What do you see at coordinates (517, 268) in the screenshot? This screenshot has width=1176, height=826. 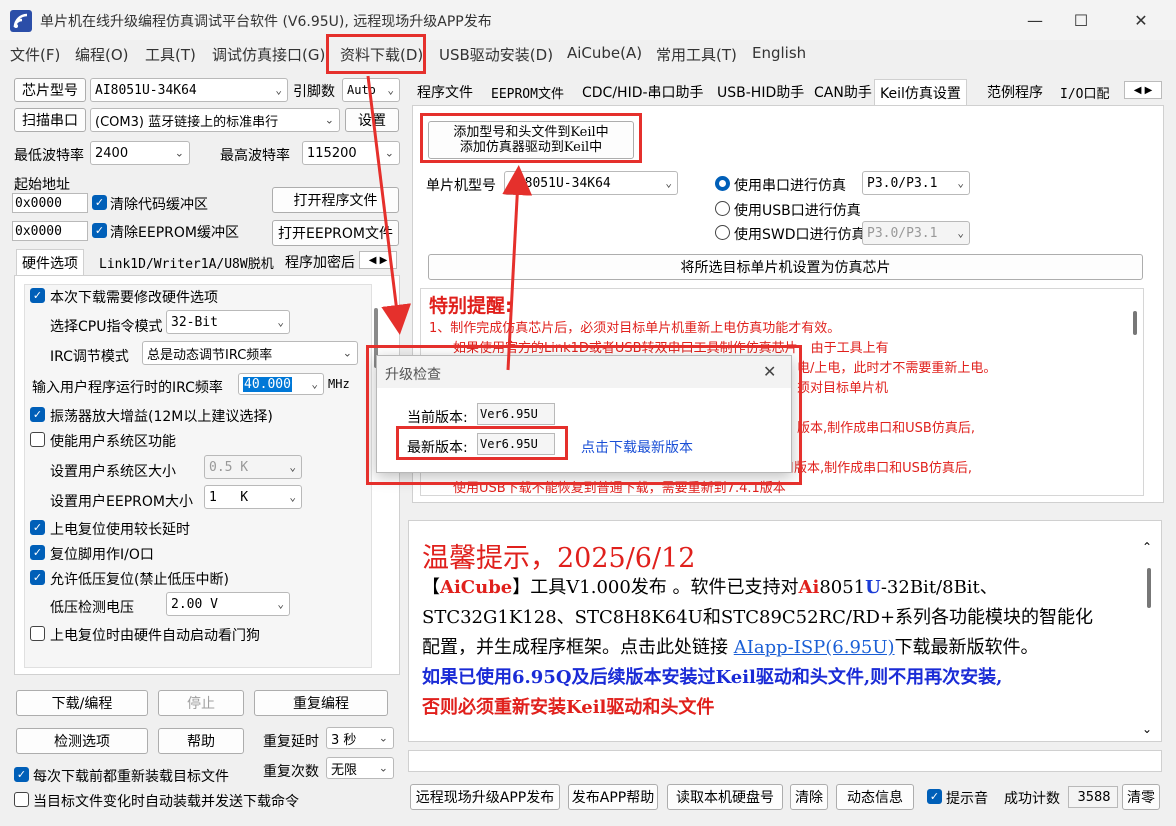 I see `arrow-dialog-to-keil` at bounding box center [517, 268].